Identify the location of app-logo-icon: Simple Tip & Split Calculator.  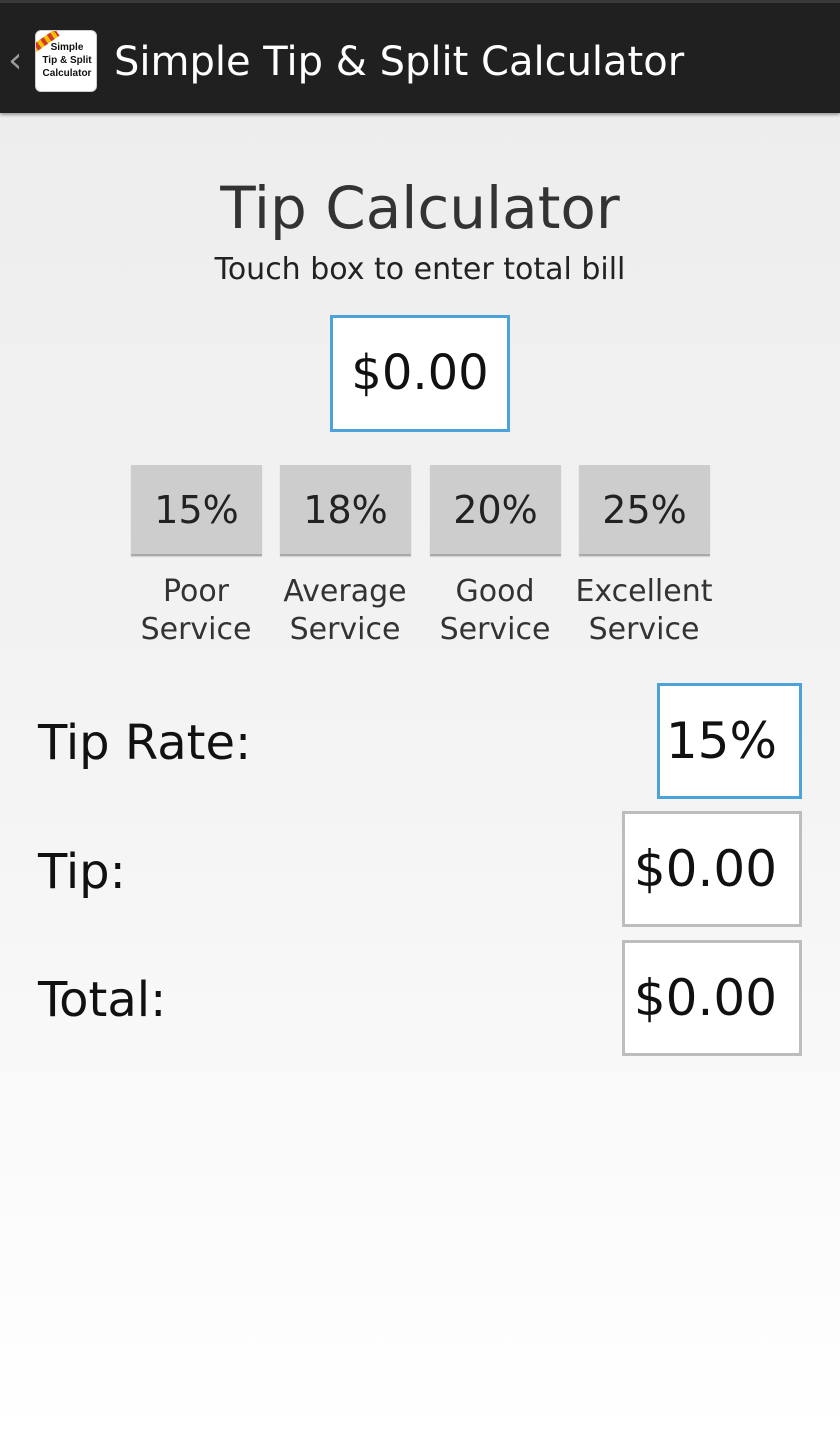
(66, 61).